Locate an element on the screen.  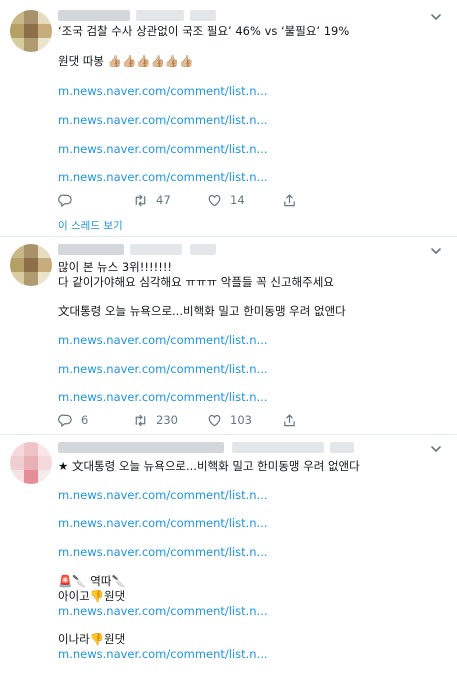
tweet-text: 이나라👎원댓 is located at coordinates (92, 639).